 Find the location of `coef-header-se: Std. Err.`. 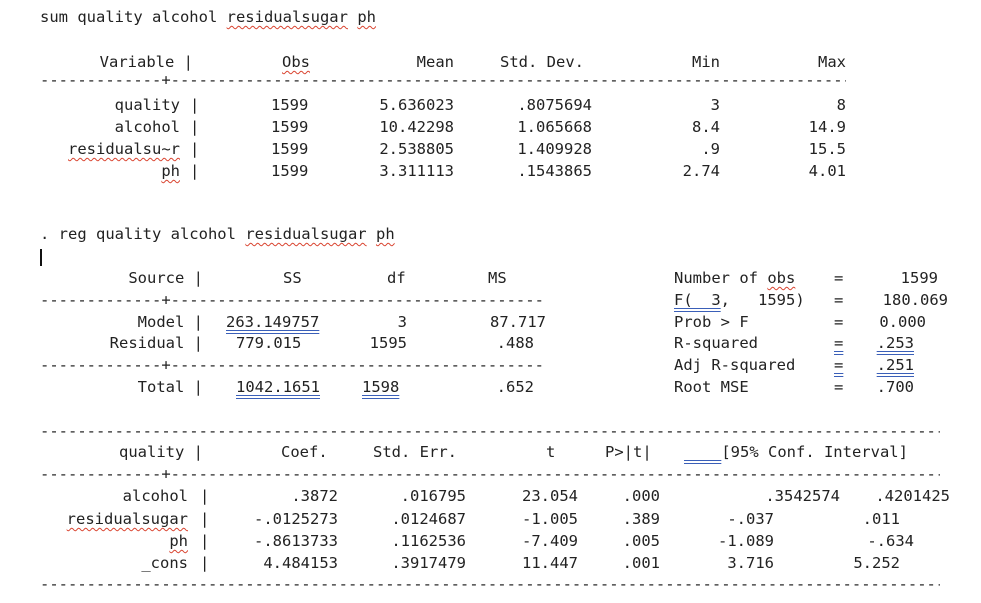

coef-header-se: Std. Err. is located at coordinates (415, 452).